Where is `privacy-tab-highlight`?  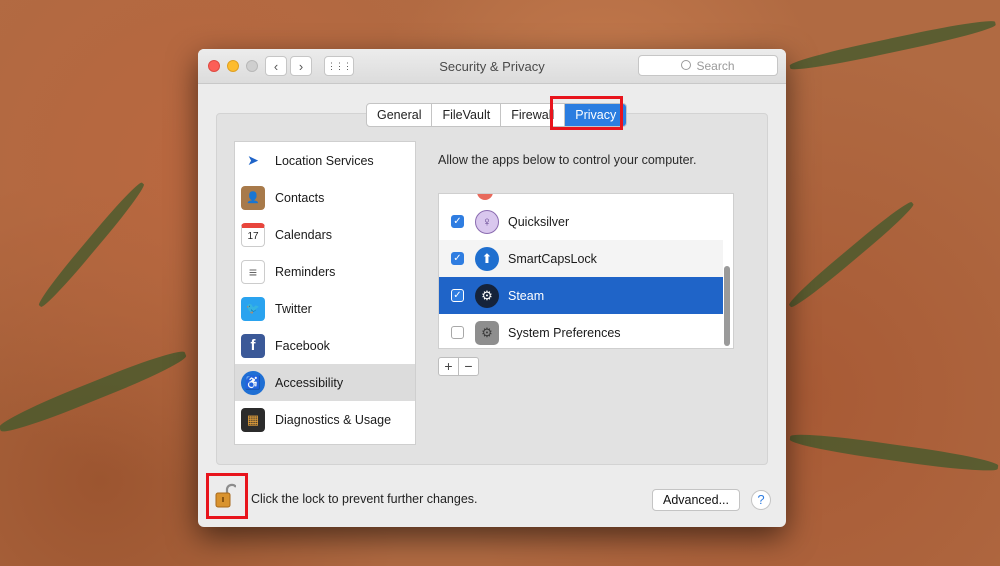 privacy-tab-highlight is located at coordinates (586, 113).